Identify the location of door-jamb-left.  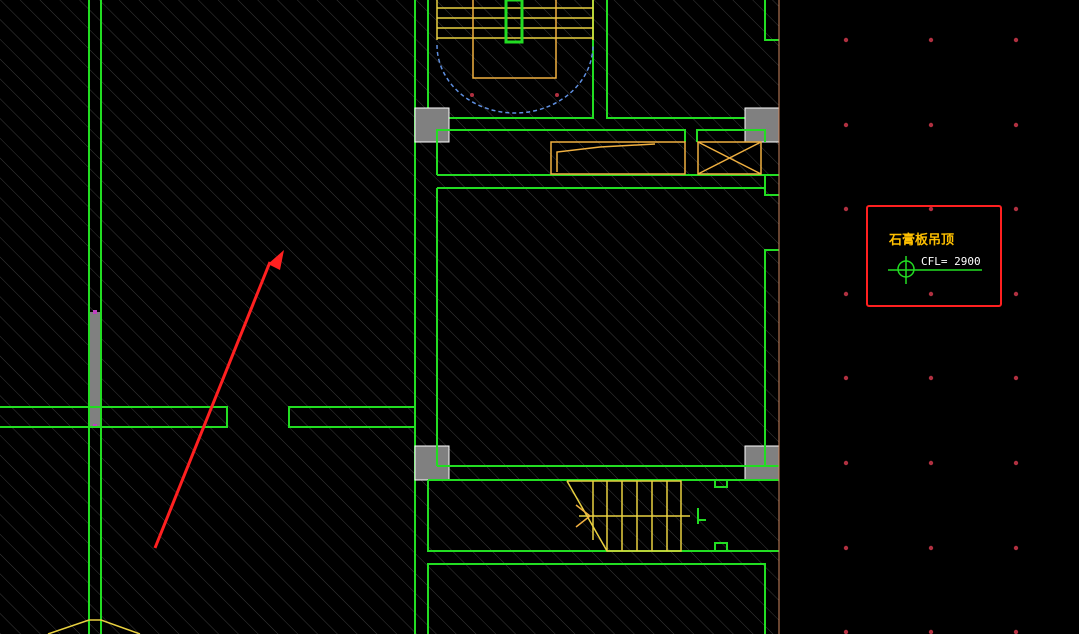
(95, 369).